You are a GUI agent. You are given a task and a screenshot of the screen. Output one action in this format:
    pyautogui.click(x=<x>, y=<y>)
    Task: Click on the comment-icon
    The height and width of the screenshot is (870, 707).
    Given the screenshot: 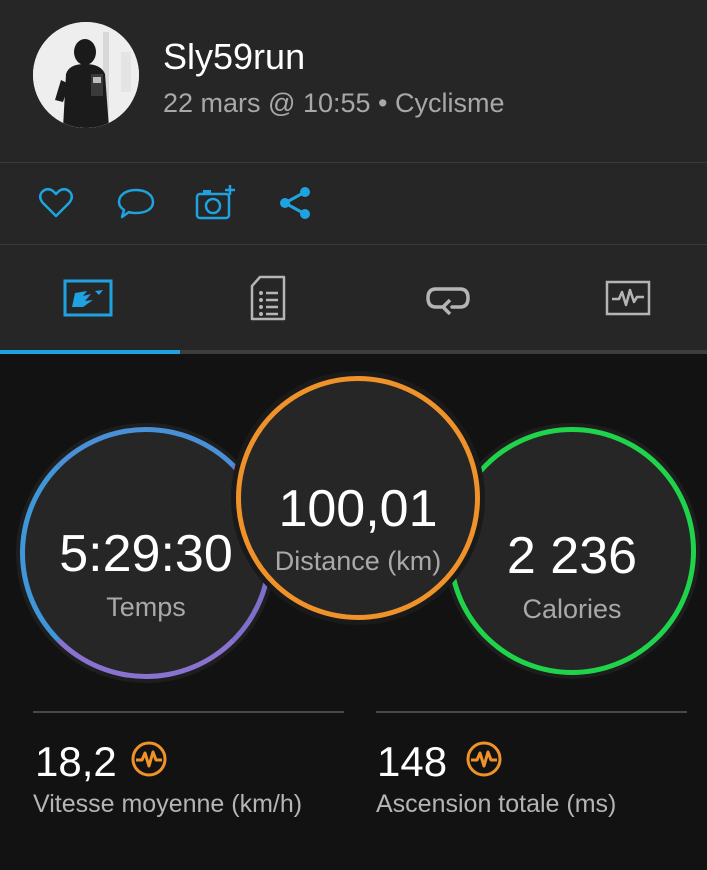 What is the action you would take?
    pyautogui.click(x=136, y=203)
    